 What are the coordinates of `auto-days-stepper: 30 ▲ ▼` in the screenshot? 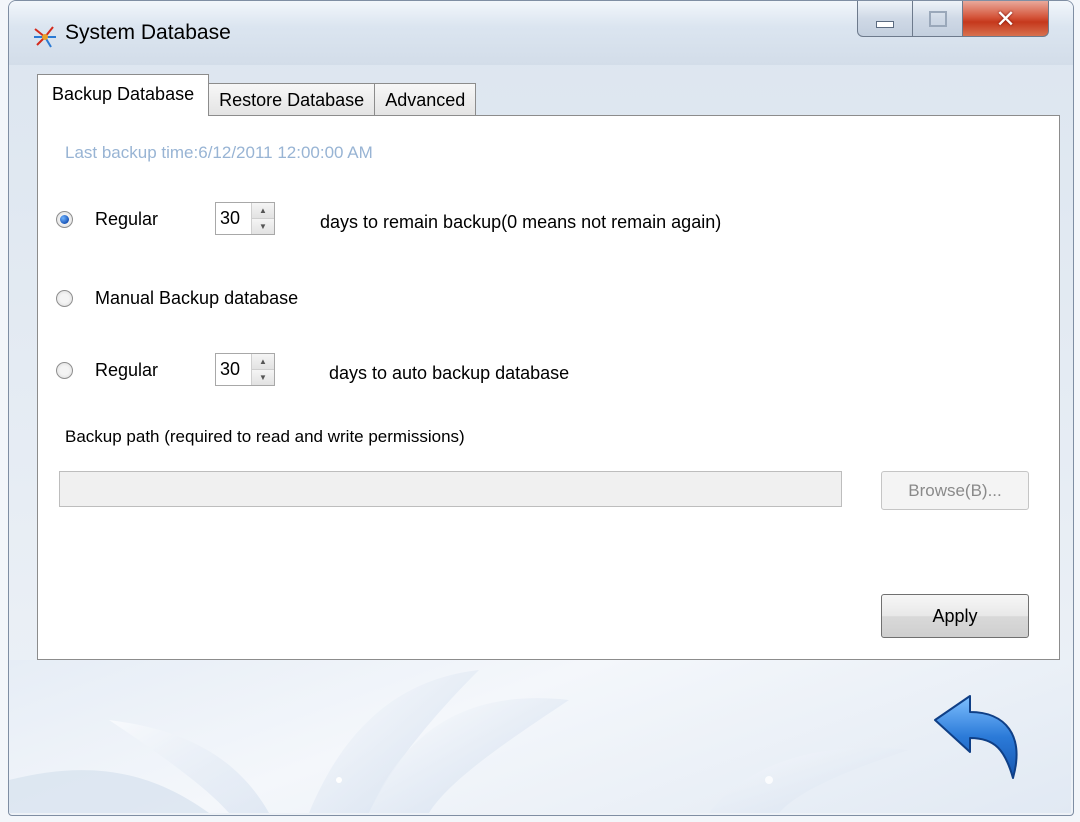 It's located at (245, 369).